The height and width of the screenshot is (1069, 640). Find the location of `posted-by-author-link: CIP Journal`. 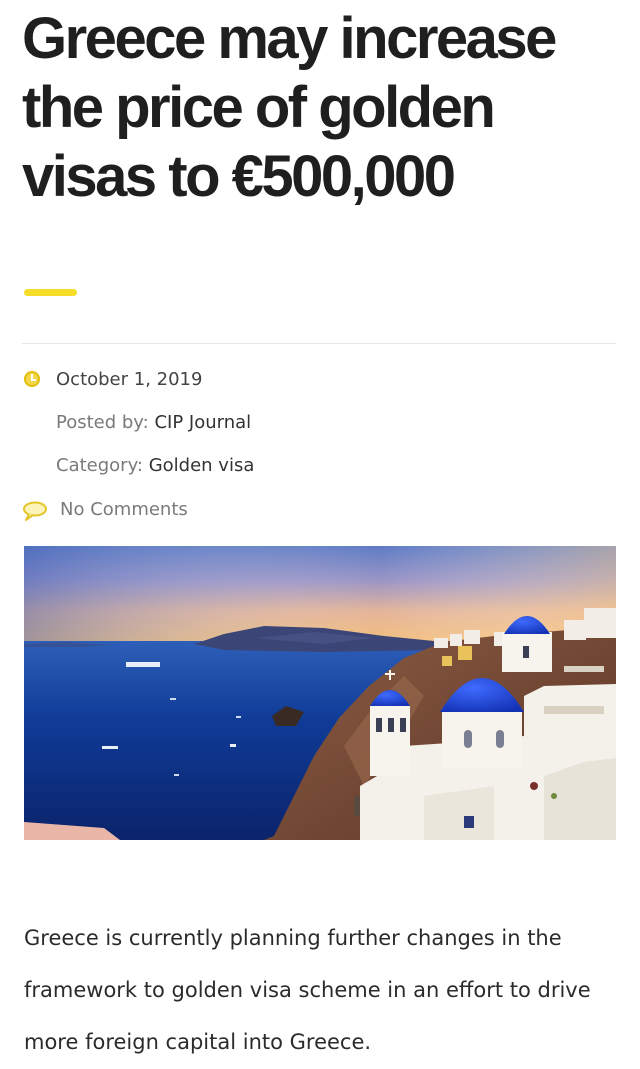

posted-by-author-link: CIP Journal is located at coordinates (202, 422).